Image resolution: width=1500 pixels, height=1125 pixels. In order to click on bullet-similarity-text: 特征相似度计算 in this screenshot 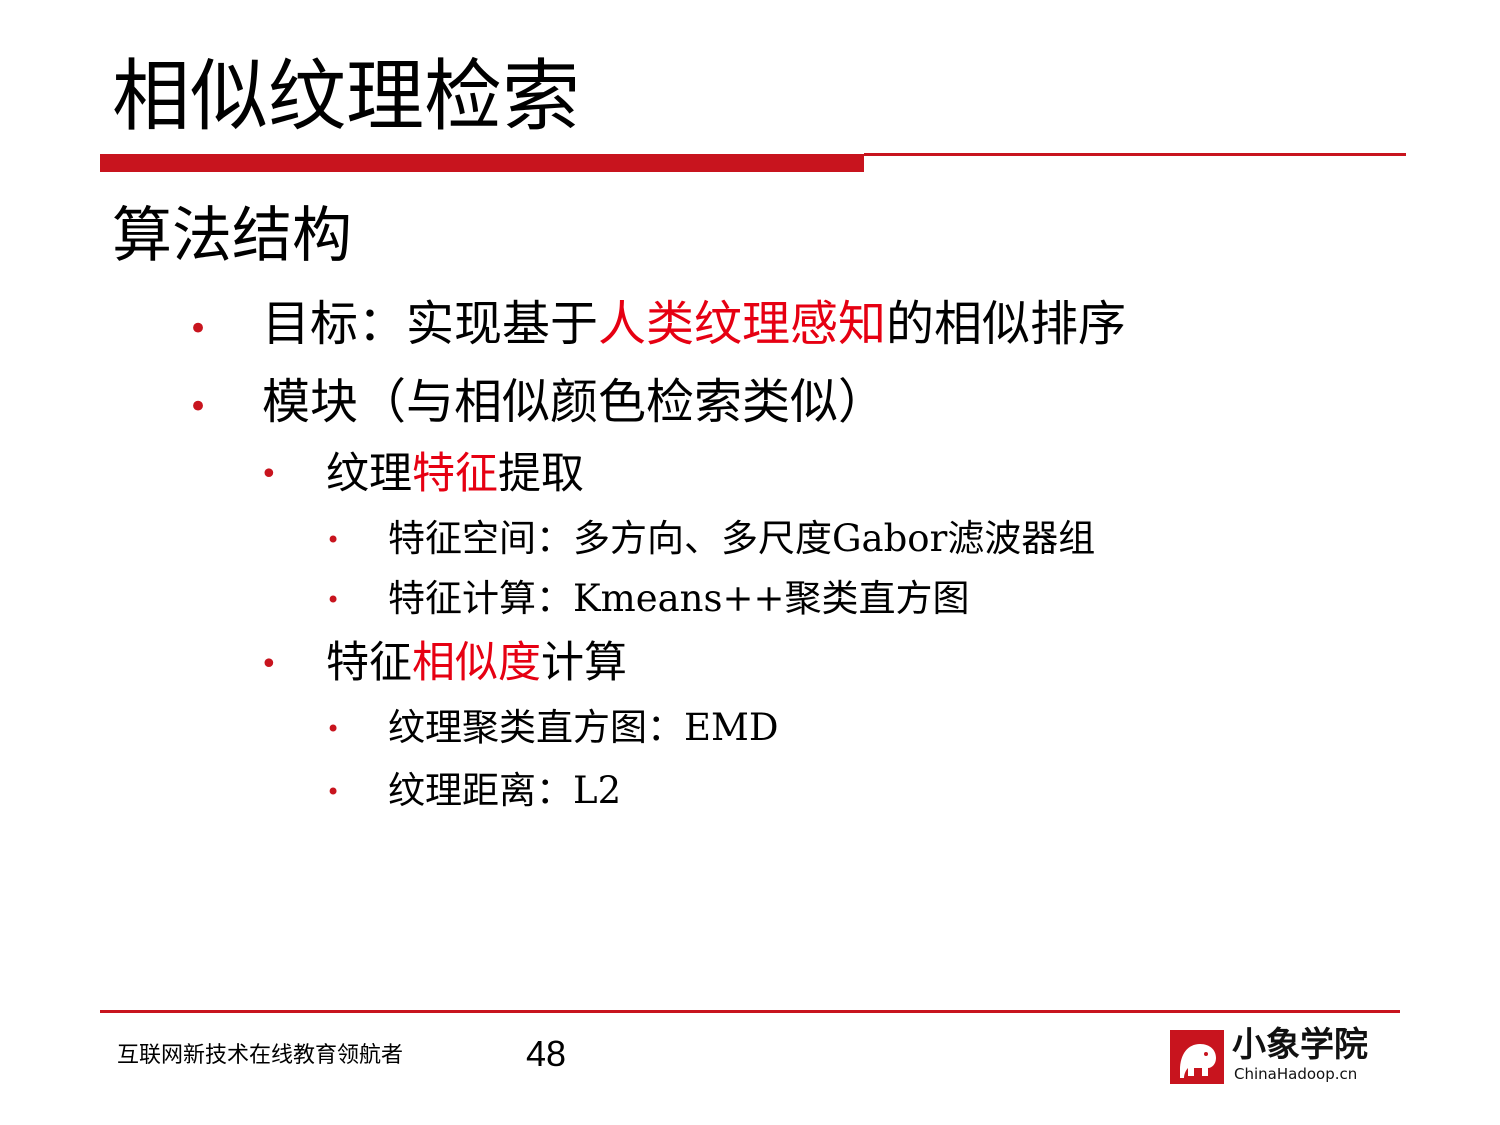, I will do `click(476, 663)`.